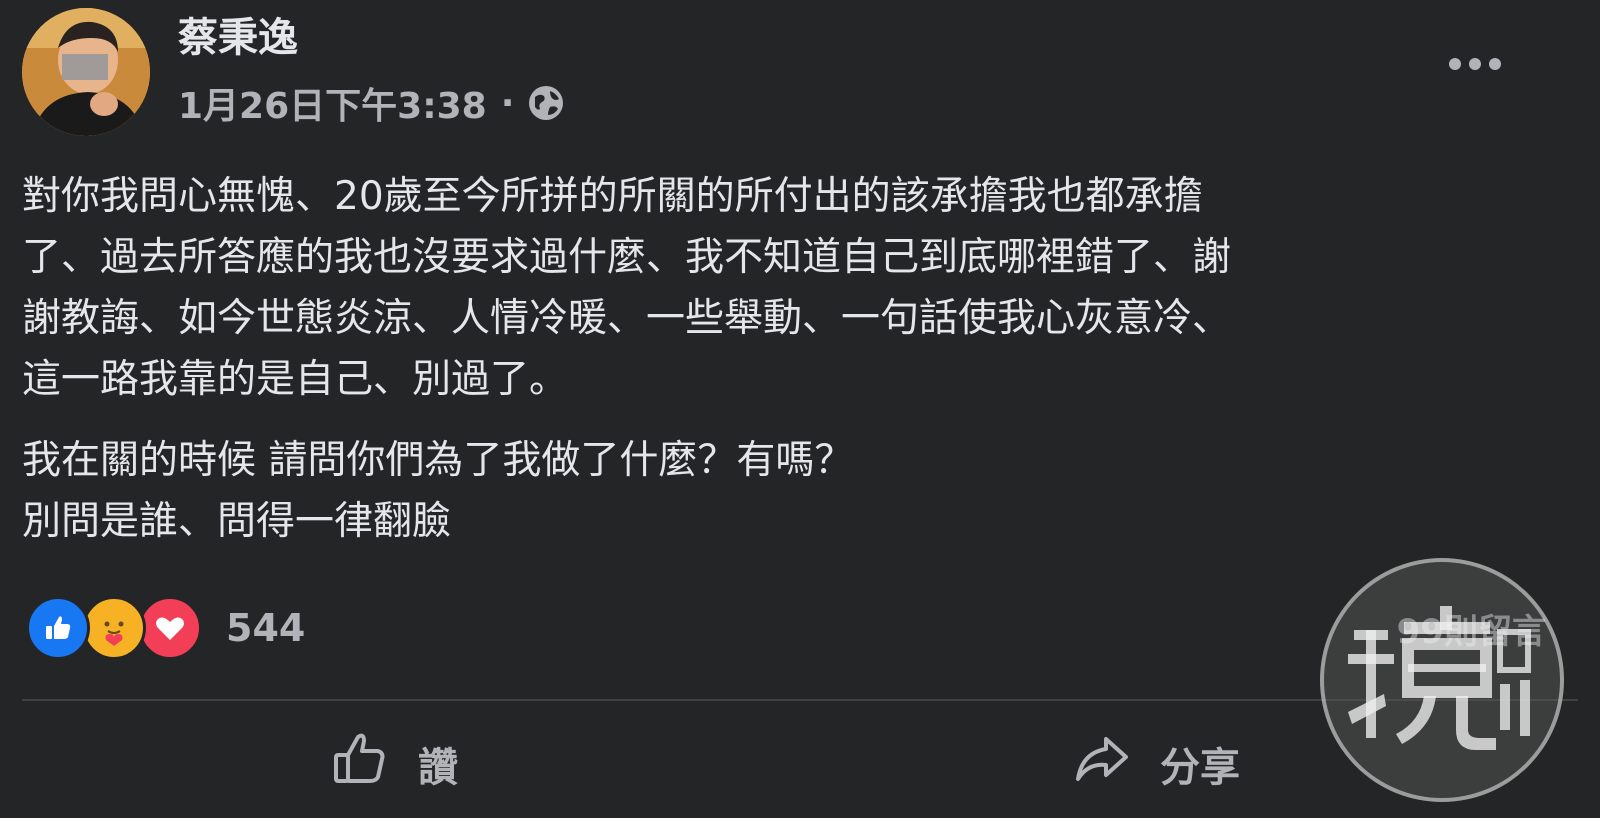 This screenshot has width=1600, height=818. What do you see at coordinates (438, 491) in the screenshot?
I see `post-paragraph: 我在關的時候 請問你們為了我做了什麼？有嗎？ 別問是誰、問得一律翻臉` at bounding box center [438, 491].